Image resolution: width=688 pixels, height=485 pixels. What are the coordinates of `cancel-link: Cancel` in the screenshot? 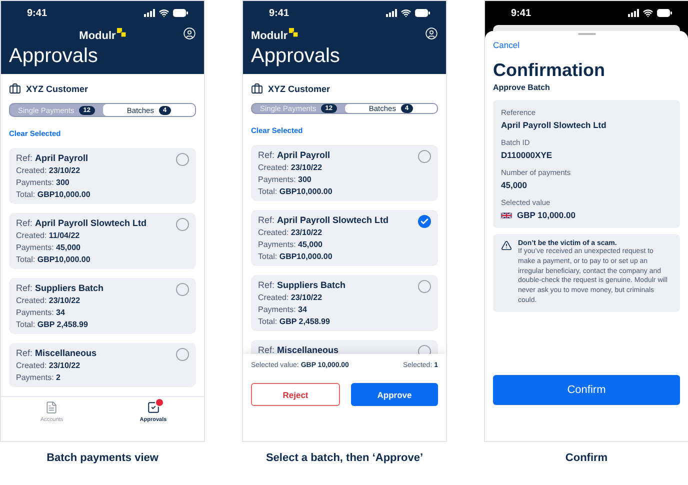 It's located at (506, 45).